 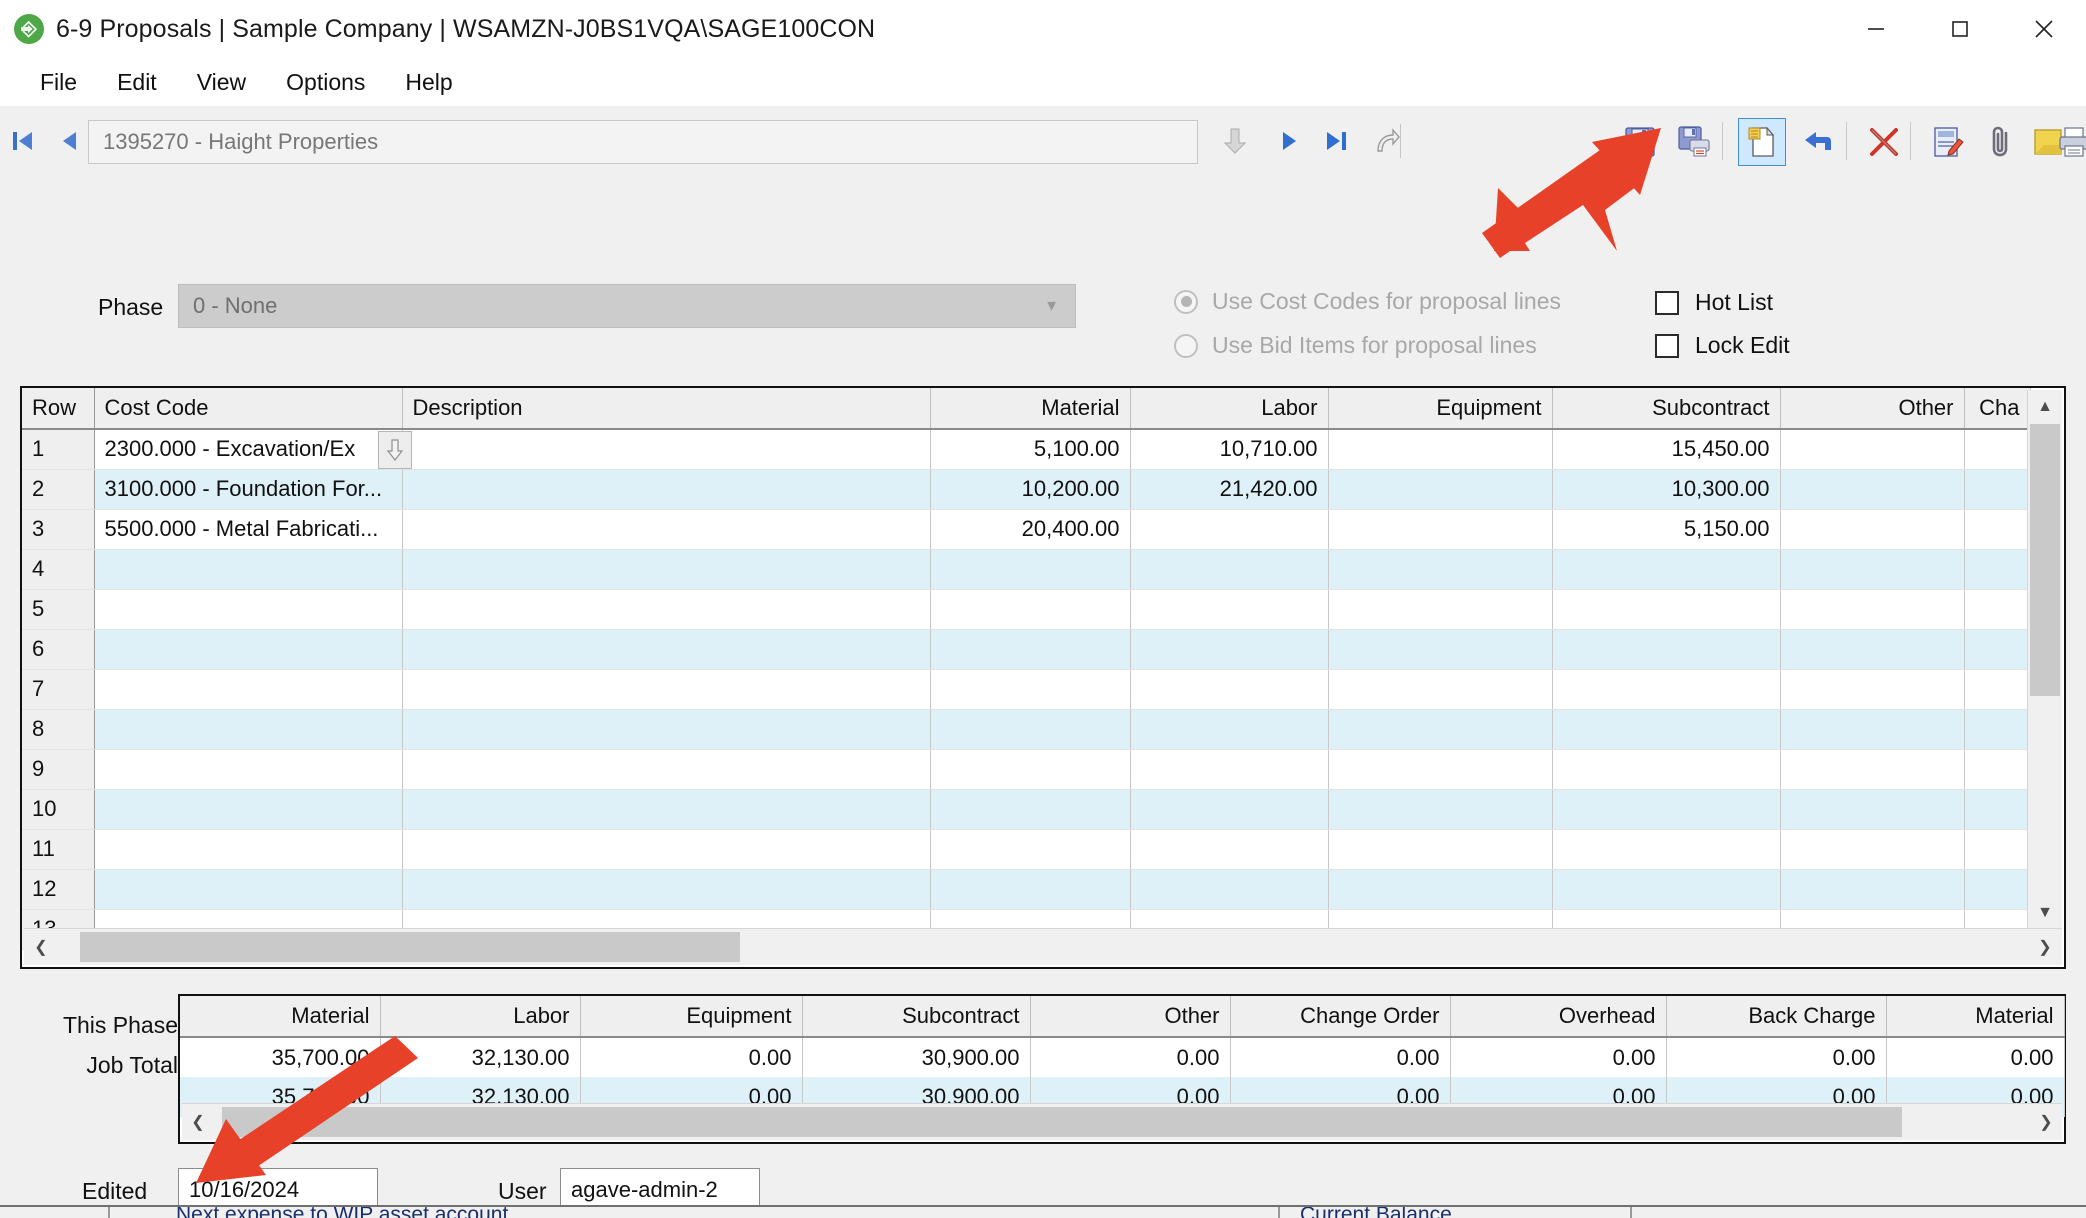 What do you see at coordinates (1714, 302) in the screenshot?
I see `checkbox-hot-list: Hot List` at bounding box center [1714, 302].